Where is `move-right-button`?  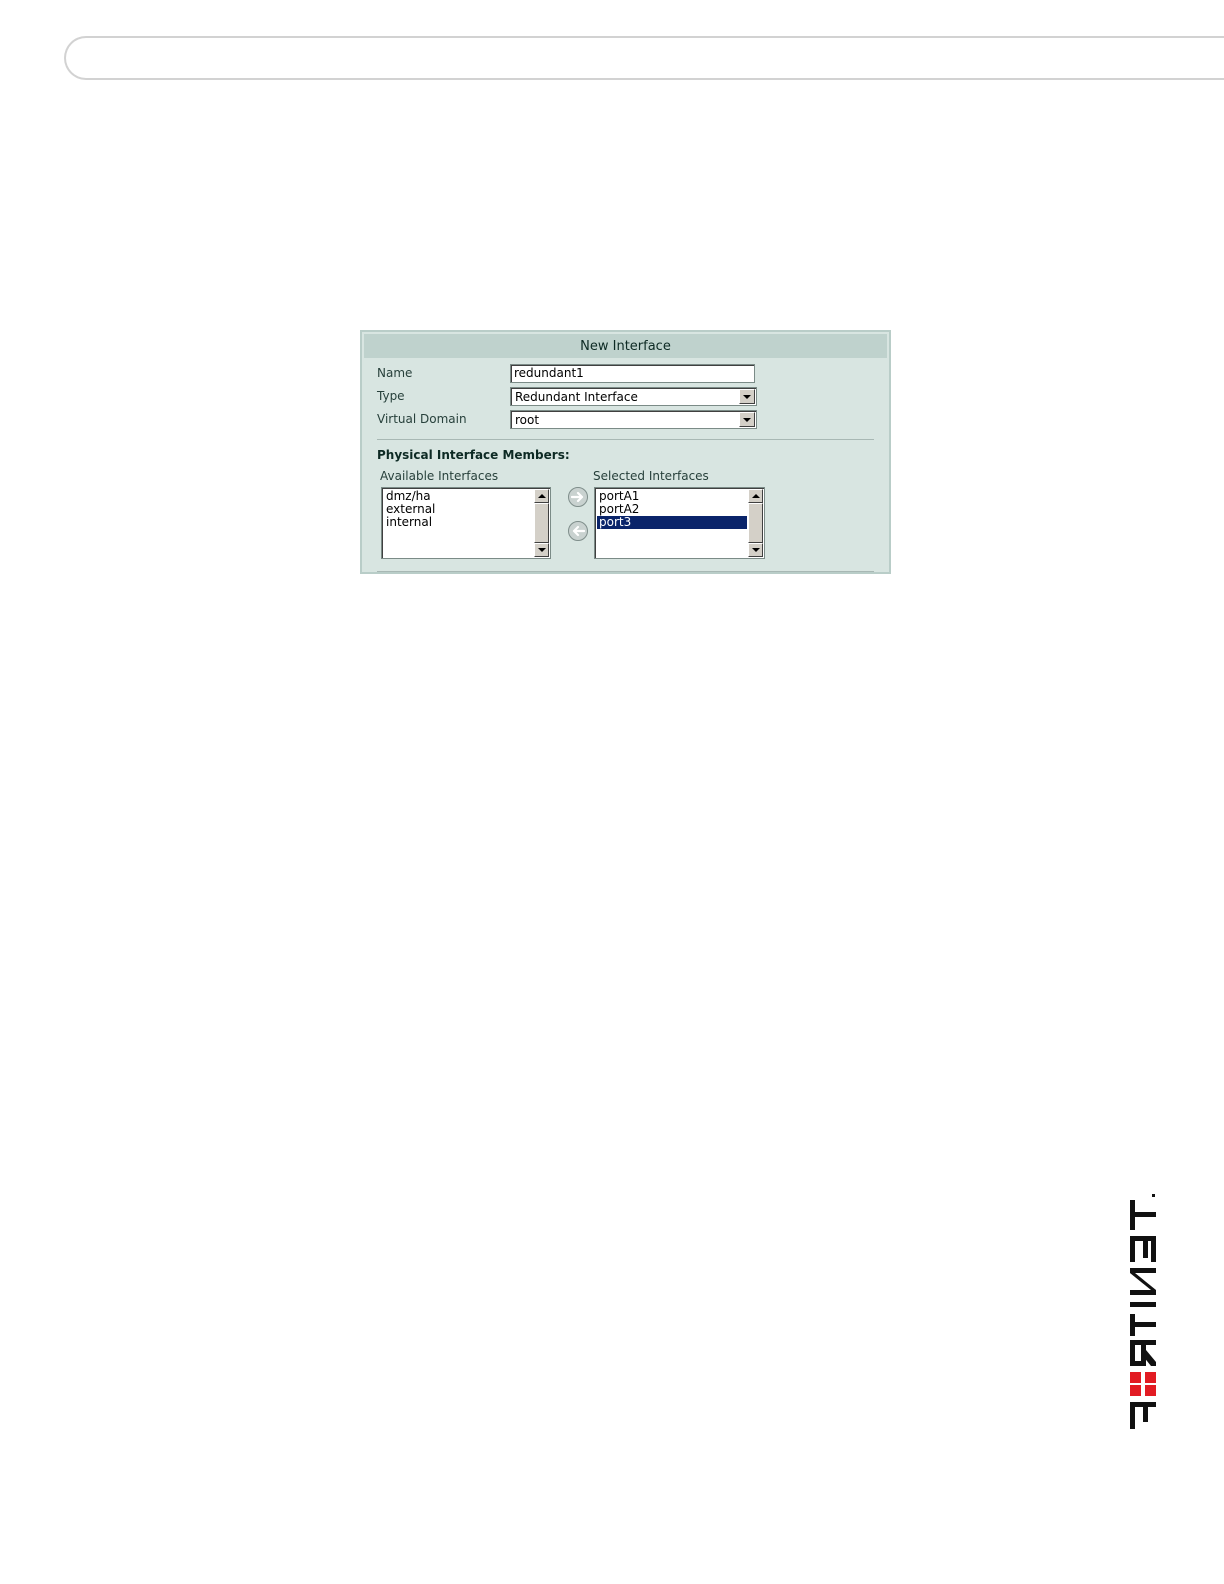 move-right-button is located at coordinates (578, 497).